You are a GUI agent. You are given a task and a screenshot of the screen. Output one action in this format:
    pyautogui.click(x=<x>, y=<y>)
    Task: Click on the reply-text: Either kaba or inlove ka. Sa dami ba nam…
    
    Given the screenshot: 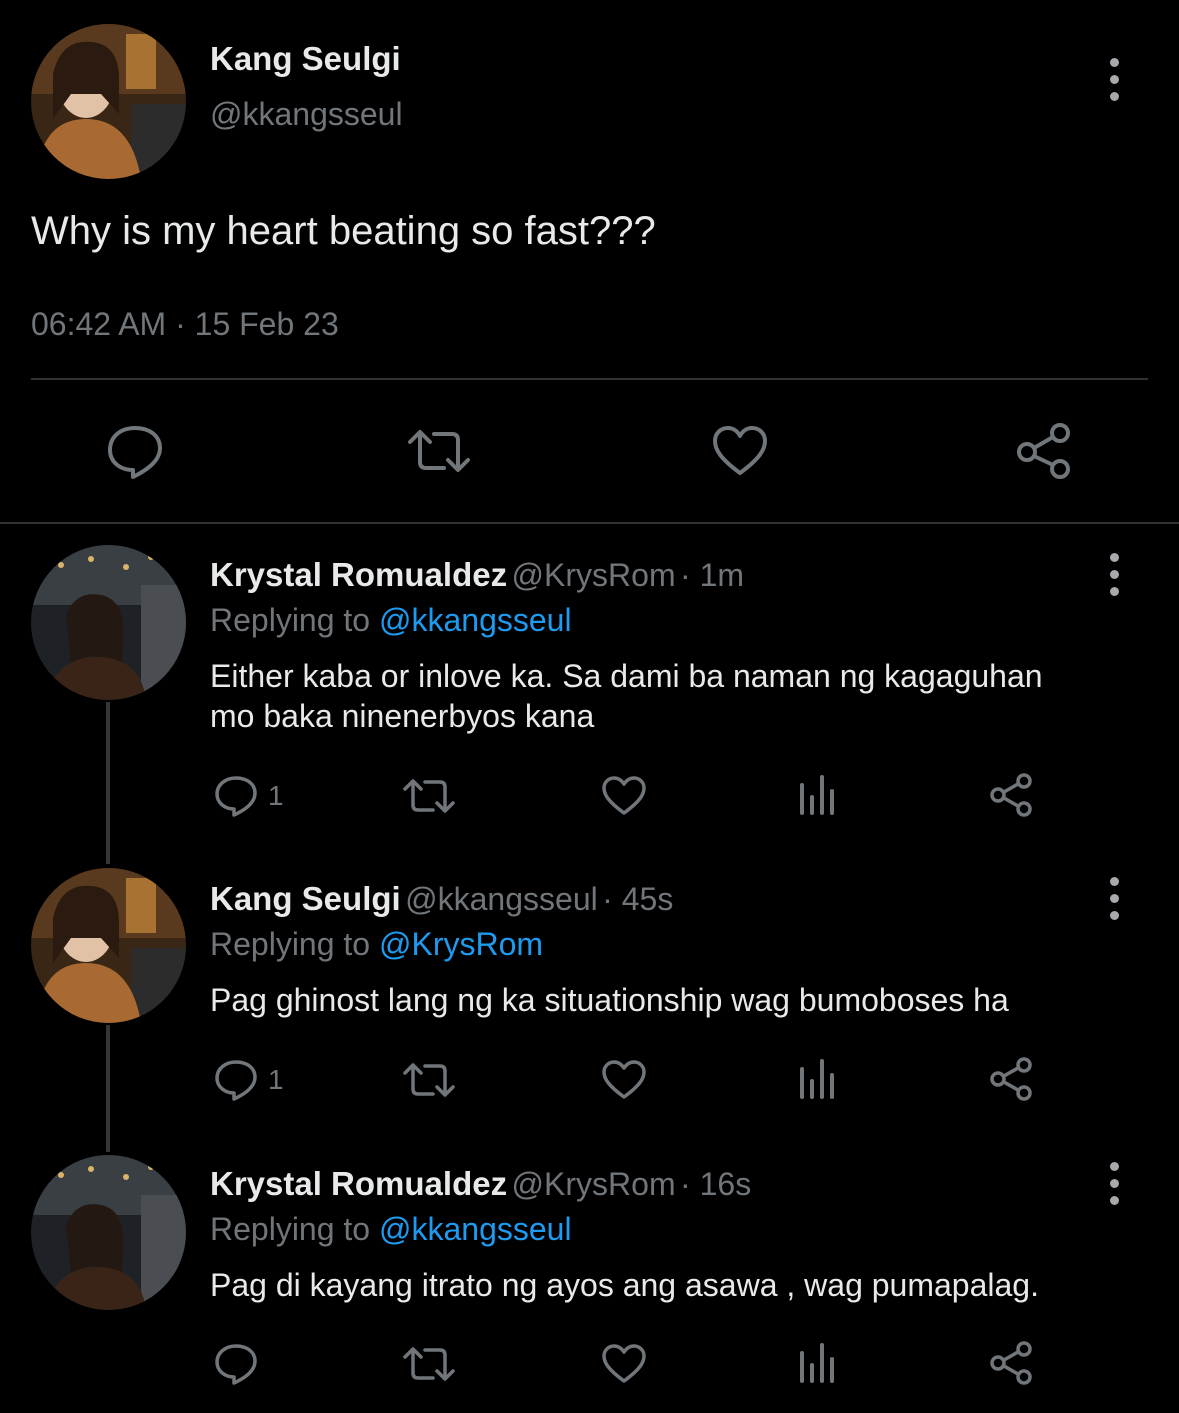 What is the action you would take?
    pyautogui.click(x=626, y=696)
    